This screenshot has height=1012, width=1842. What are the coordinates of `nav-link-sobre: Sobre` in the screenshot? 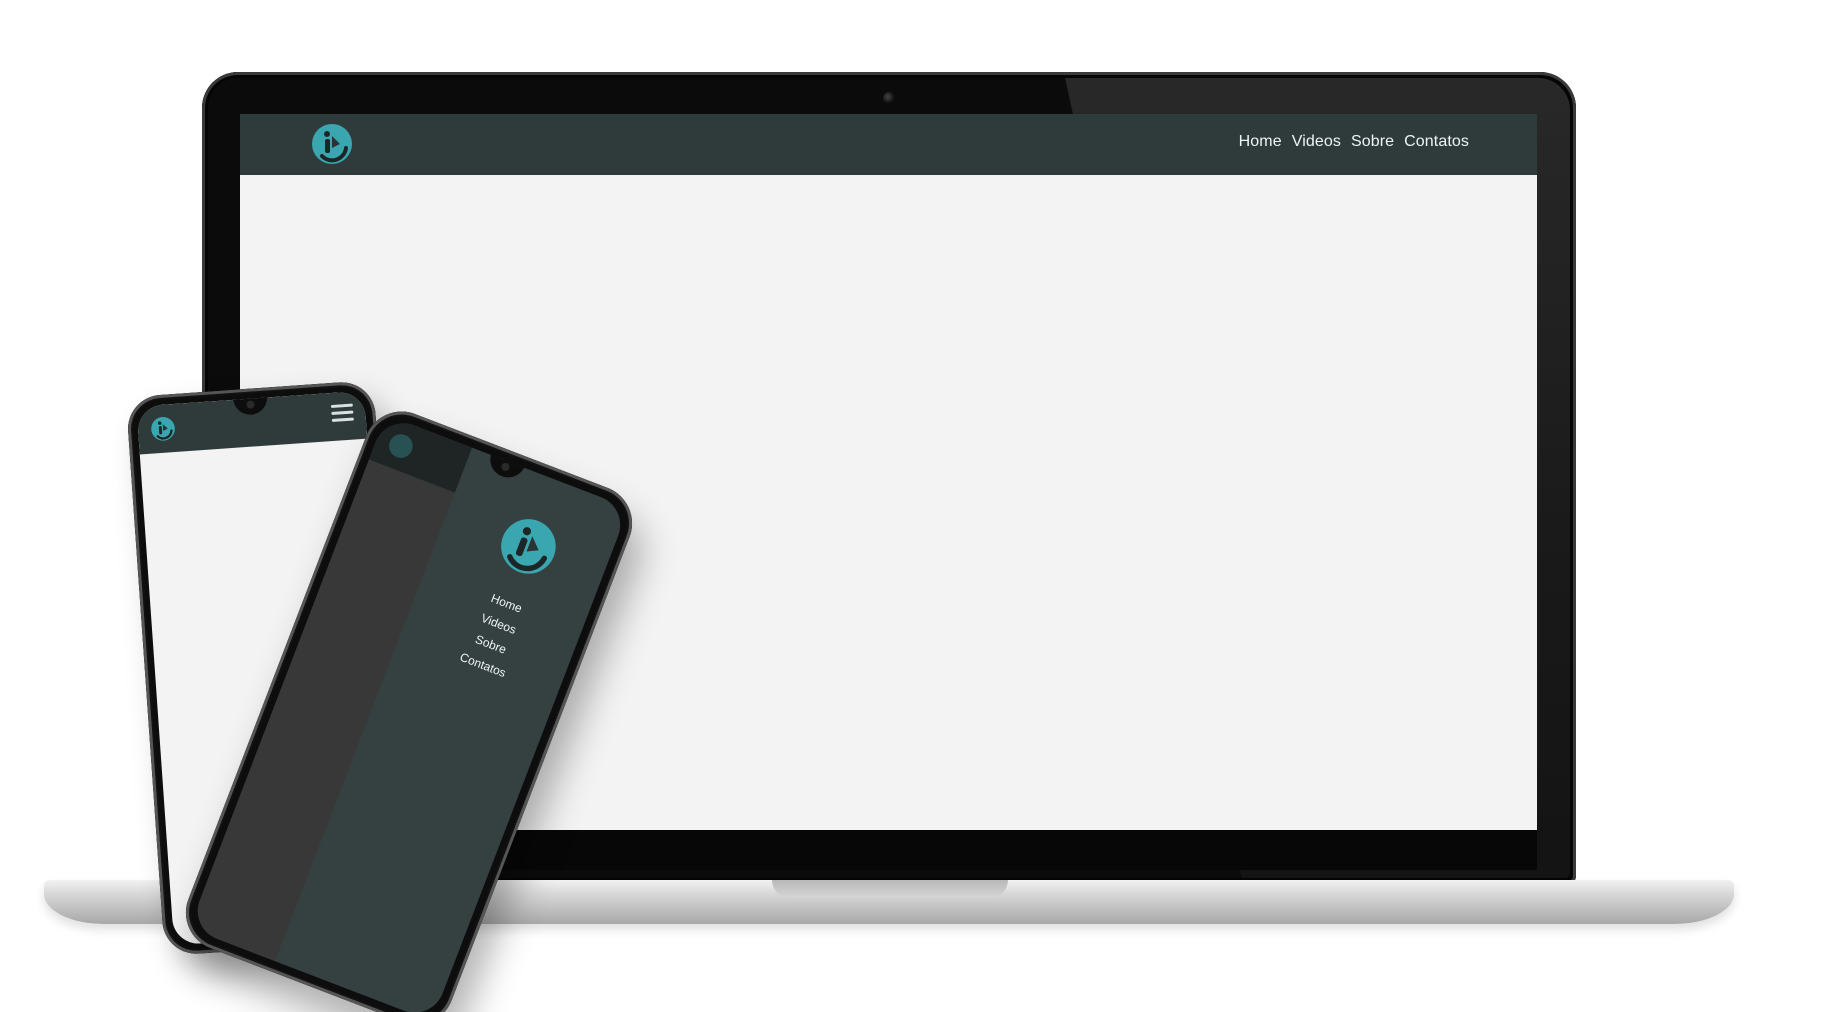 It's located at (1372, 142).